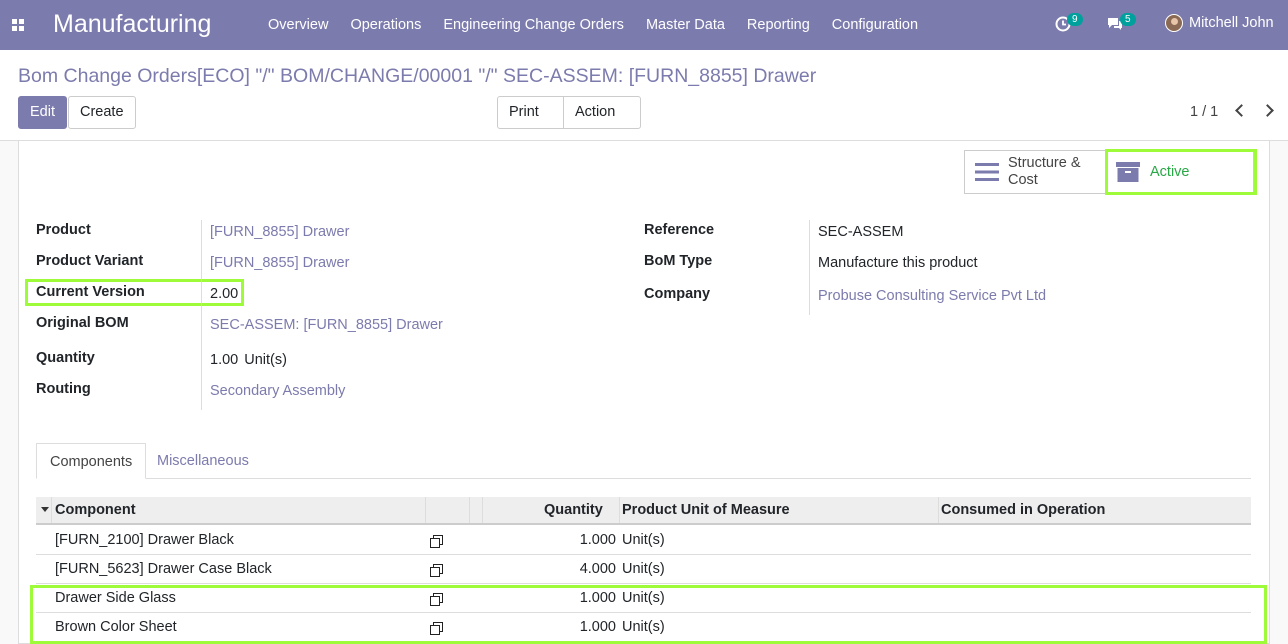 This screenshot has width=1288, height=644. Describe the element at coordinates (102, 112) in the screenshot. I see `create-button: Create` at that location.